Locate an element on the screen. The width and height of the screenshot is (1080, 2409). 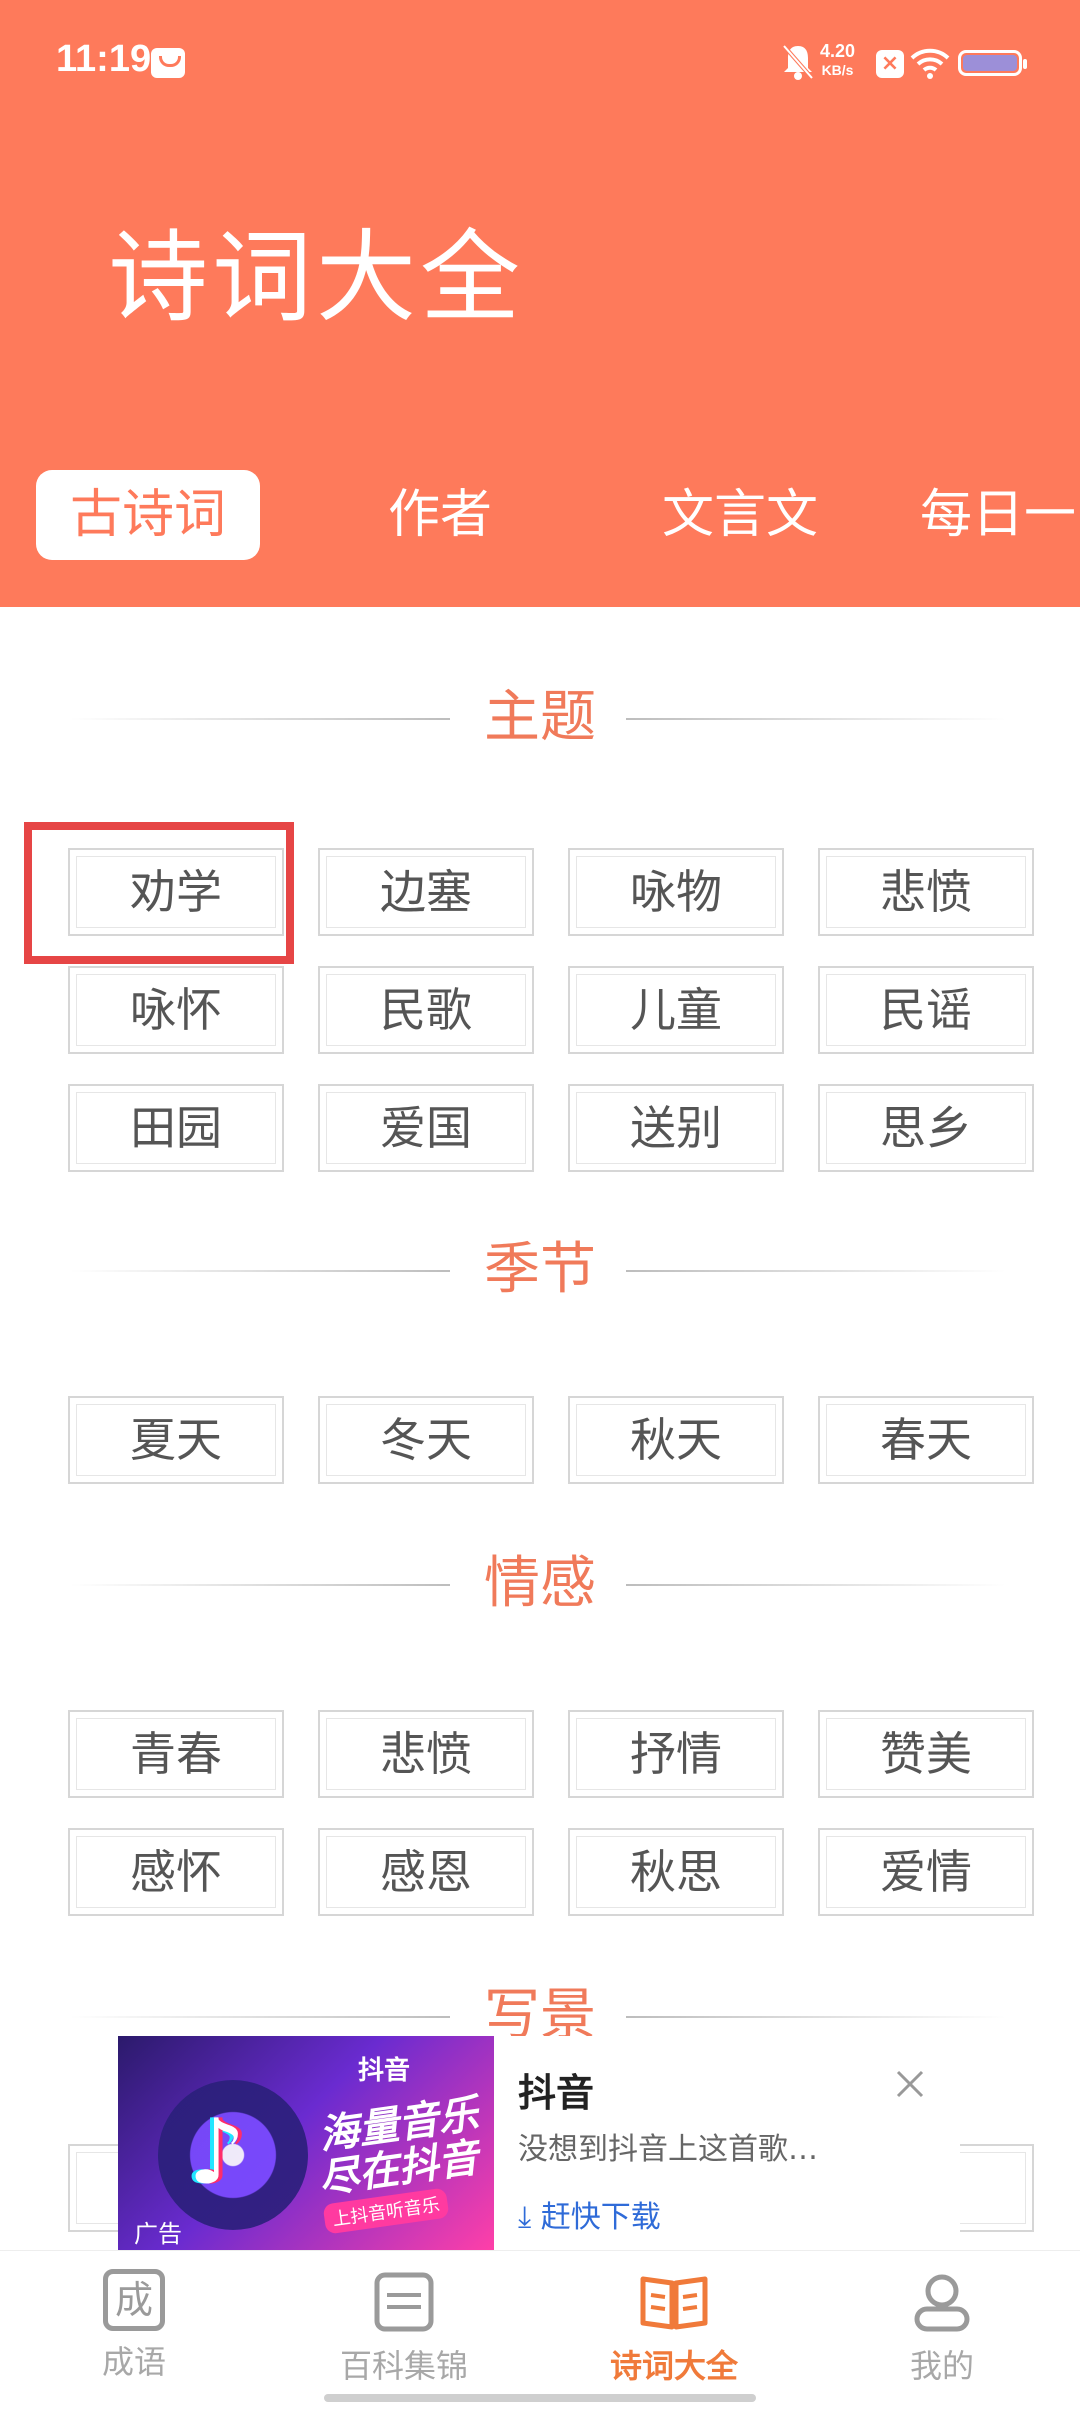
tag-button: 民谣 is located at coordinates (926, 1010).